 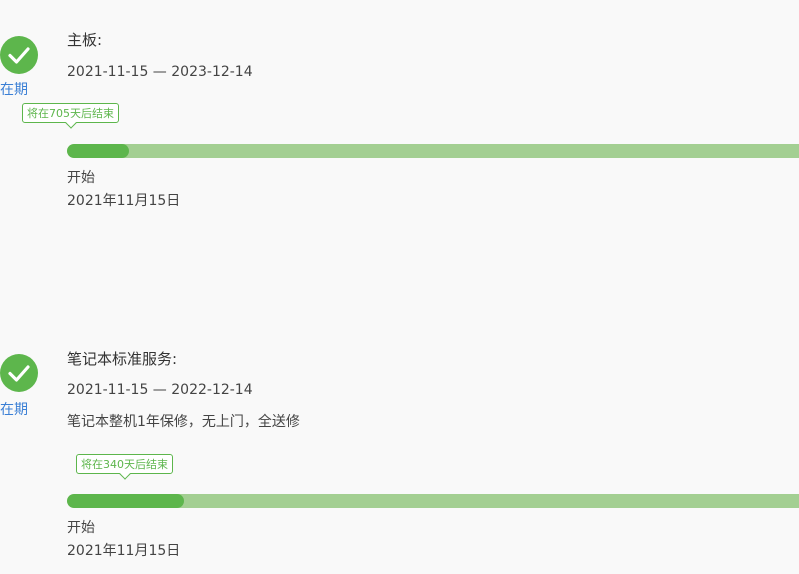 I want to click on item-title: 主板:, so click(x=85, y=40).